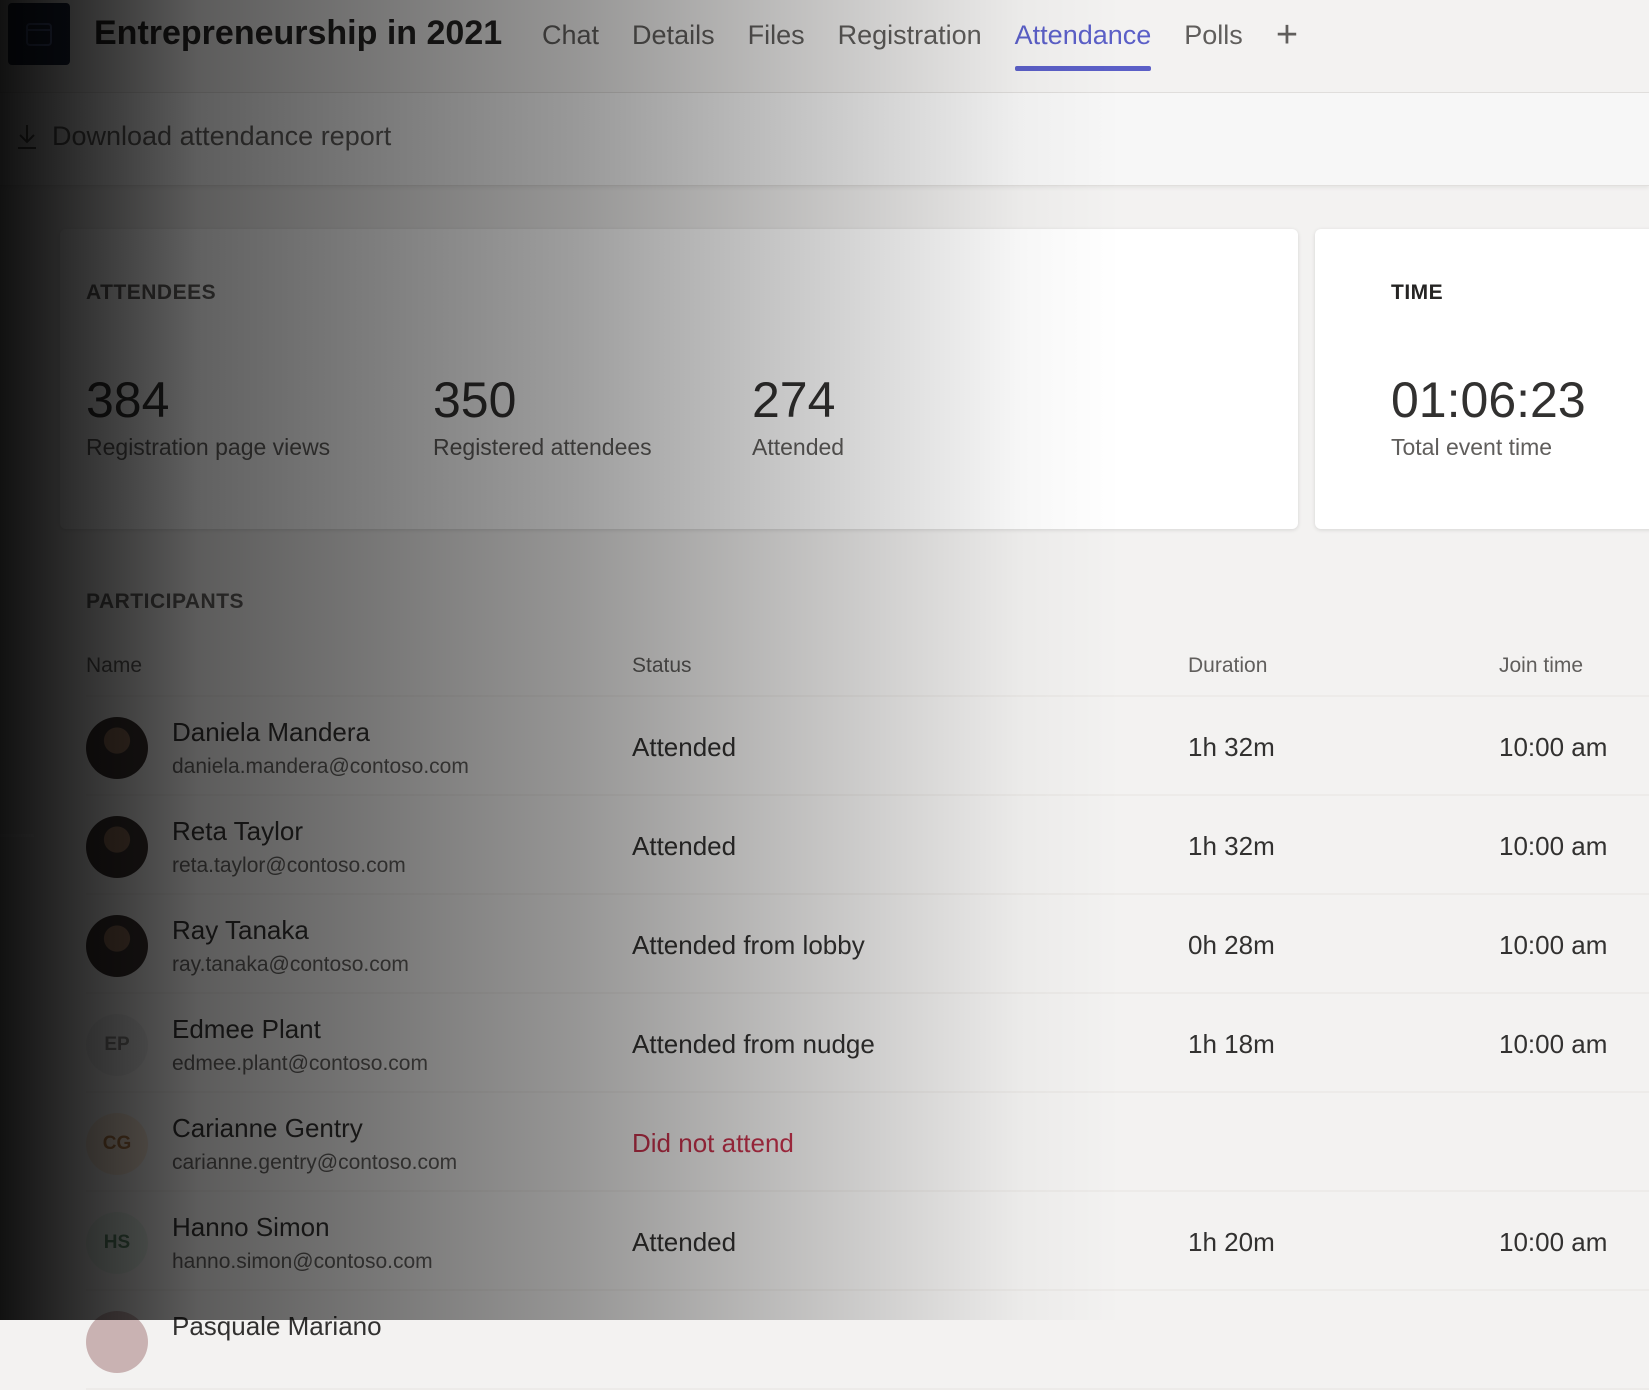 The width and height of the screenshot is (1649, 1390). I want to click on participant-status: Did not attend, so click(713, 1143).